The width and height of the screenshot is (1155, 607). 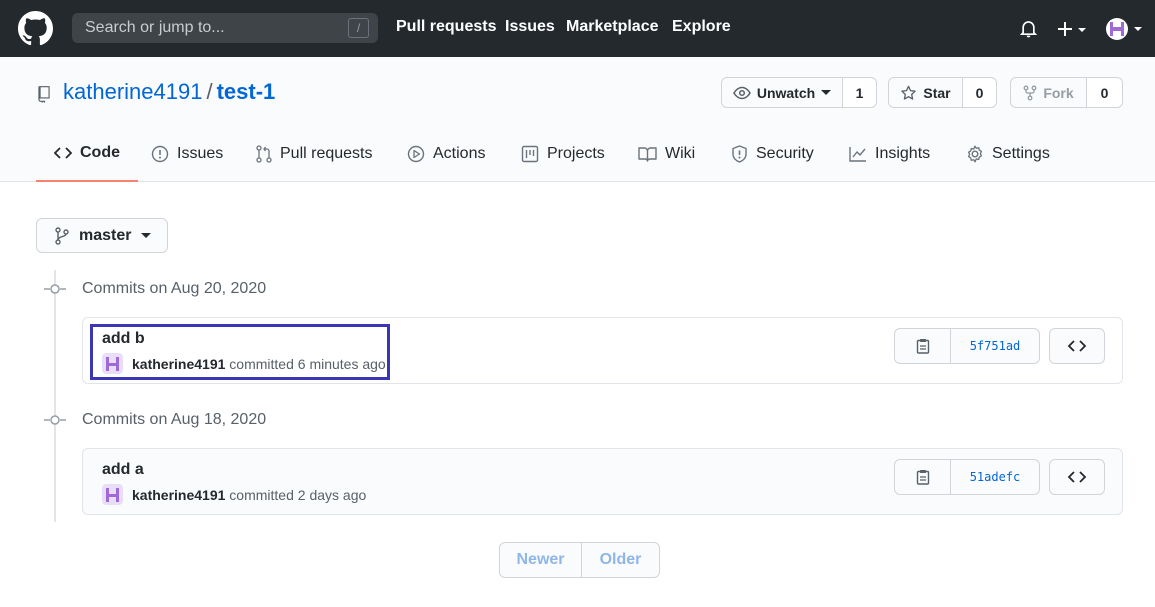 What do you see at coordinates (358, 28) in the screenshot?
I see `search-shortcut-hint: /` at bounding box center [358, 28].